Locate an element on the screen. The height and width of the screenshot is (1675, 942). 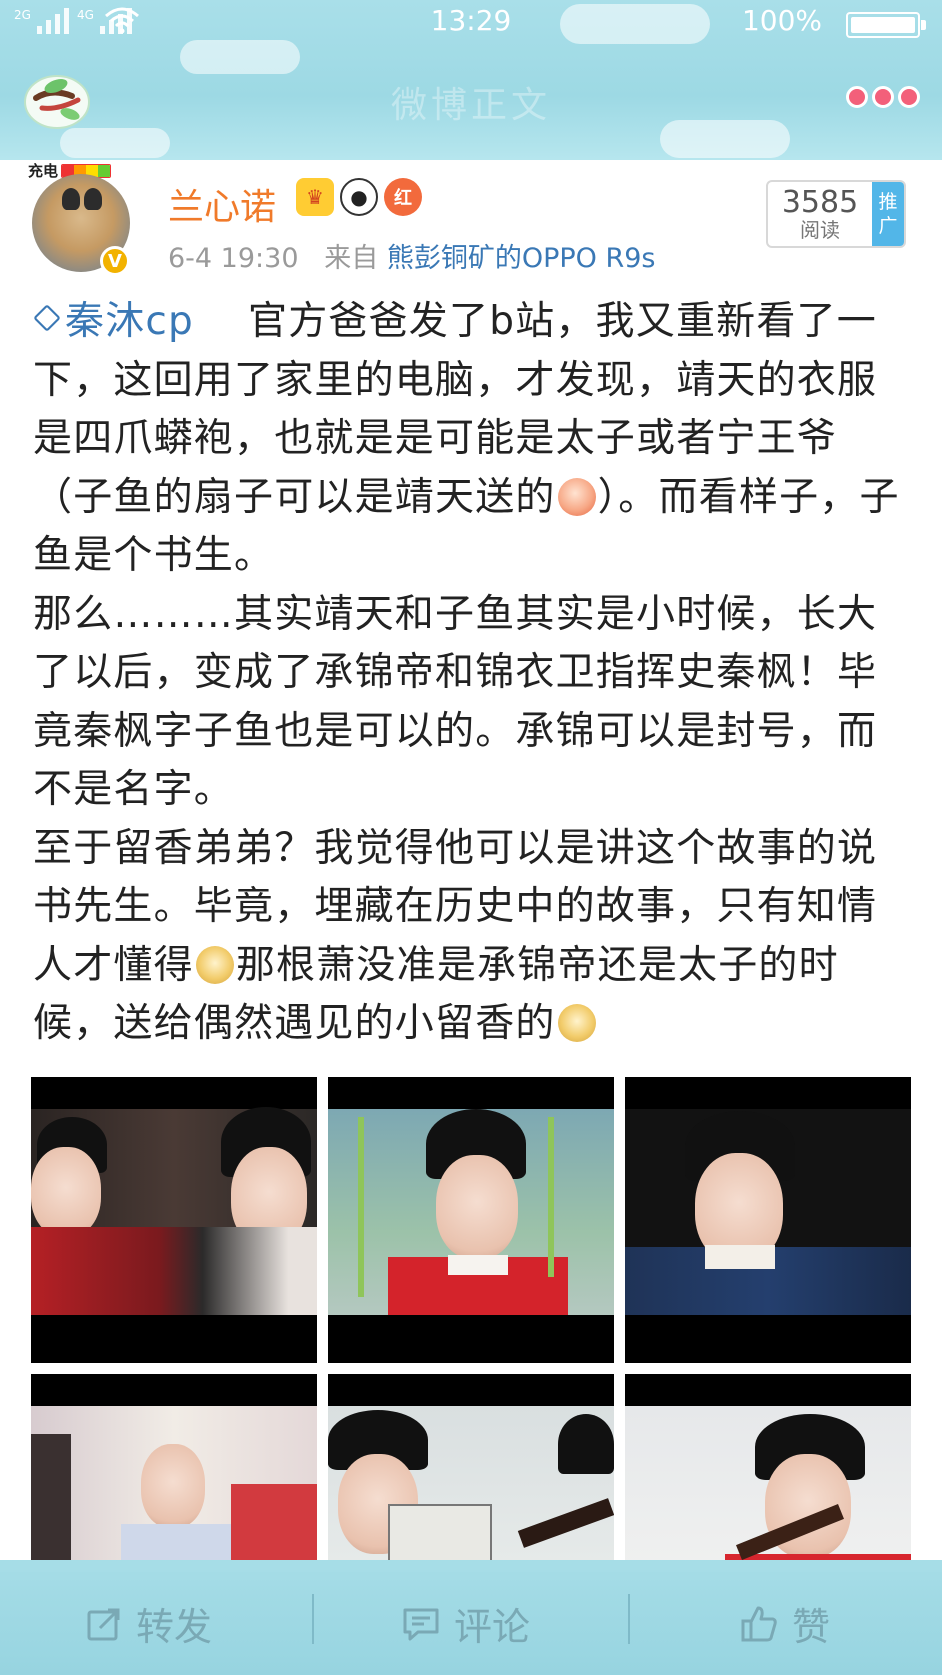
read-count-number: 3585 is located at coordinates (820, 202).